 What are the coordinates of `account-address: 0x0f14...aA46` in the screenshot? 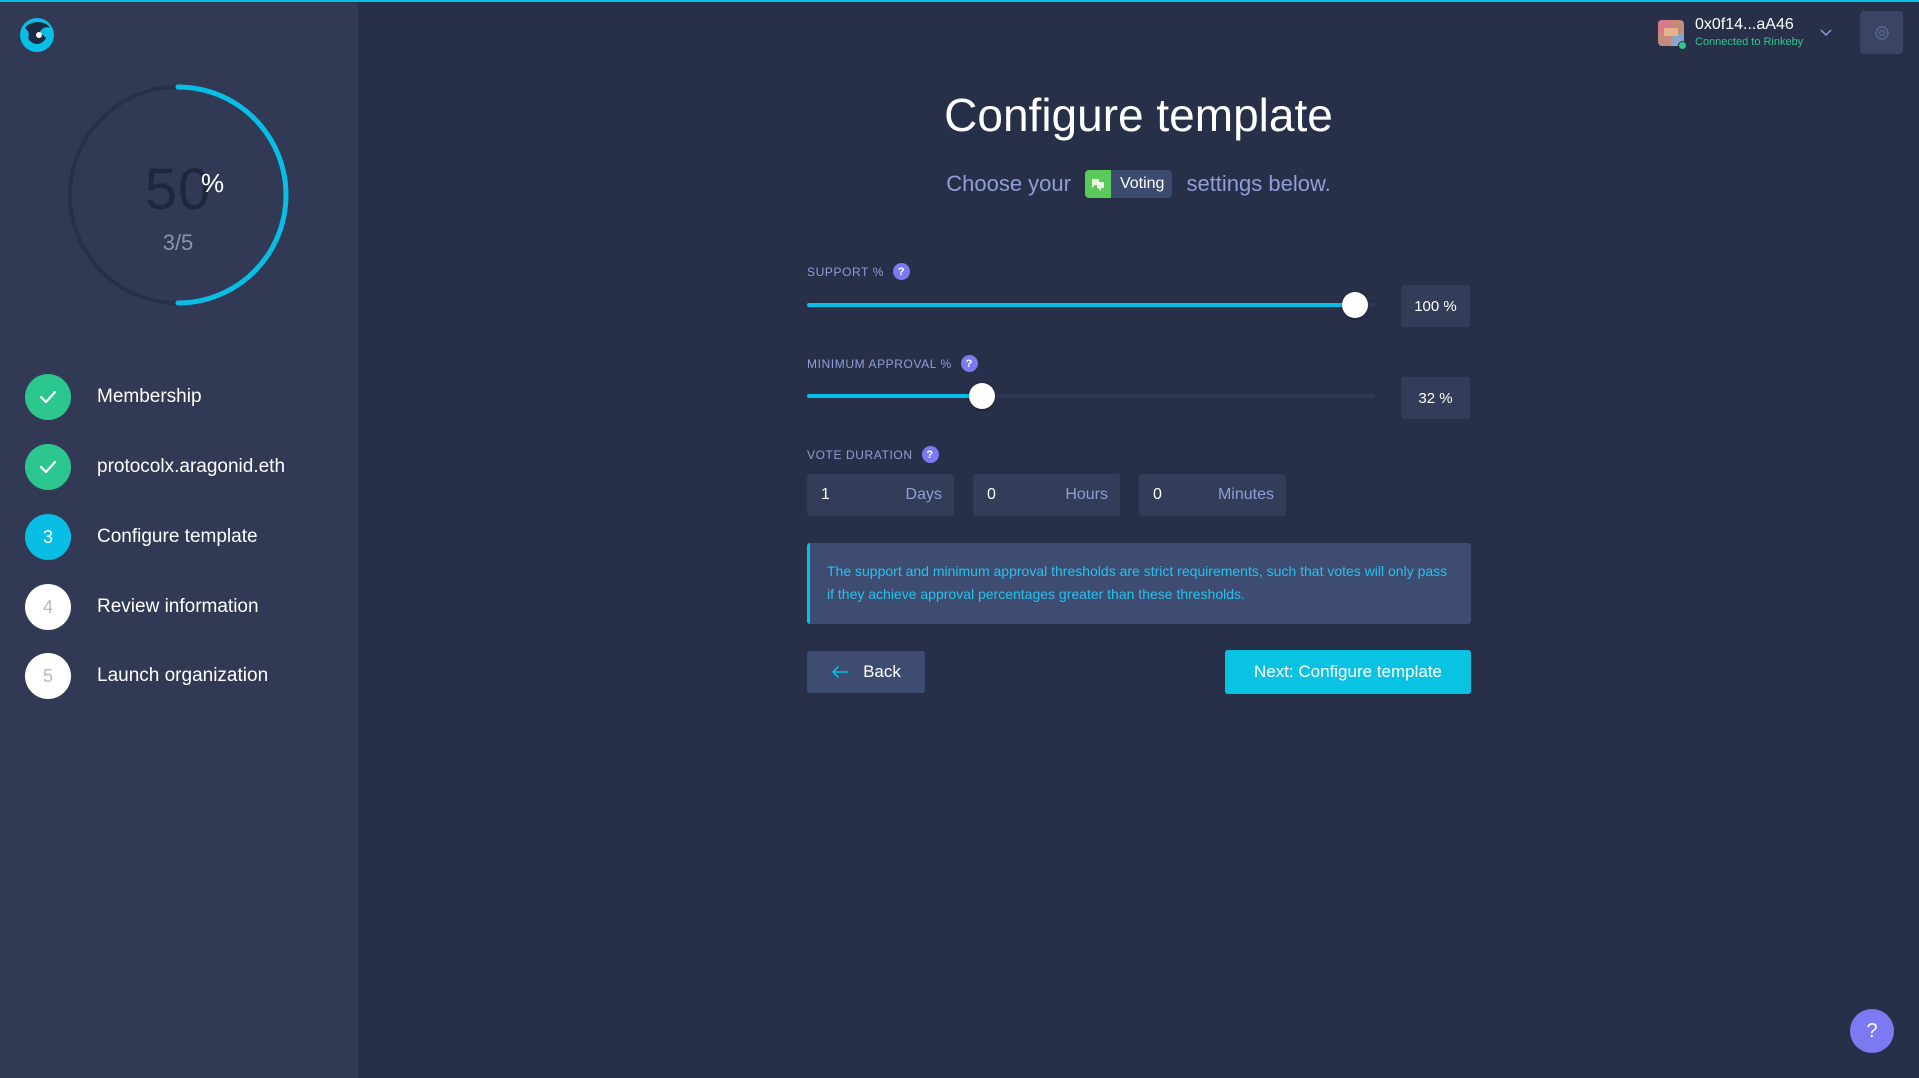 It's located at (1744, 24).